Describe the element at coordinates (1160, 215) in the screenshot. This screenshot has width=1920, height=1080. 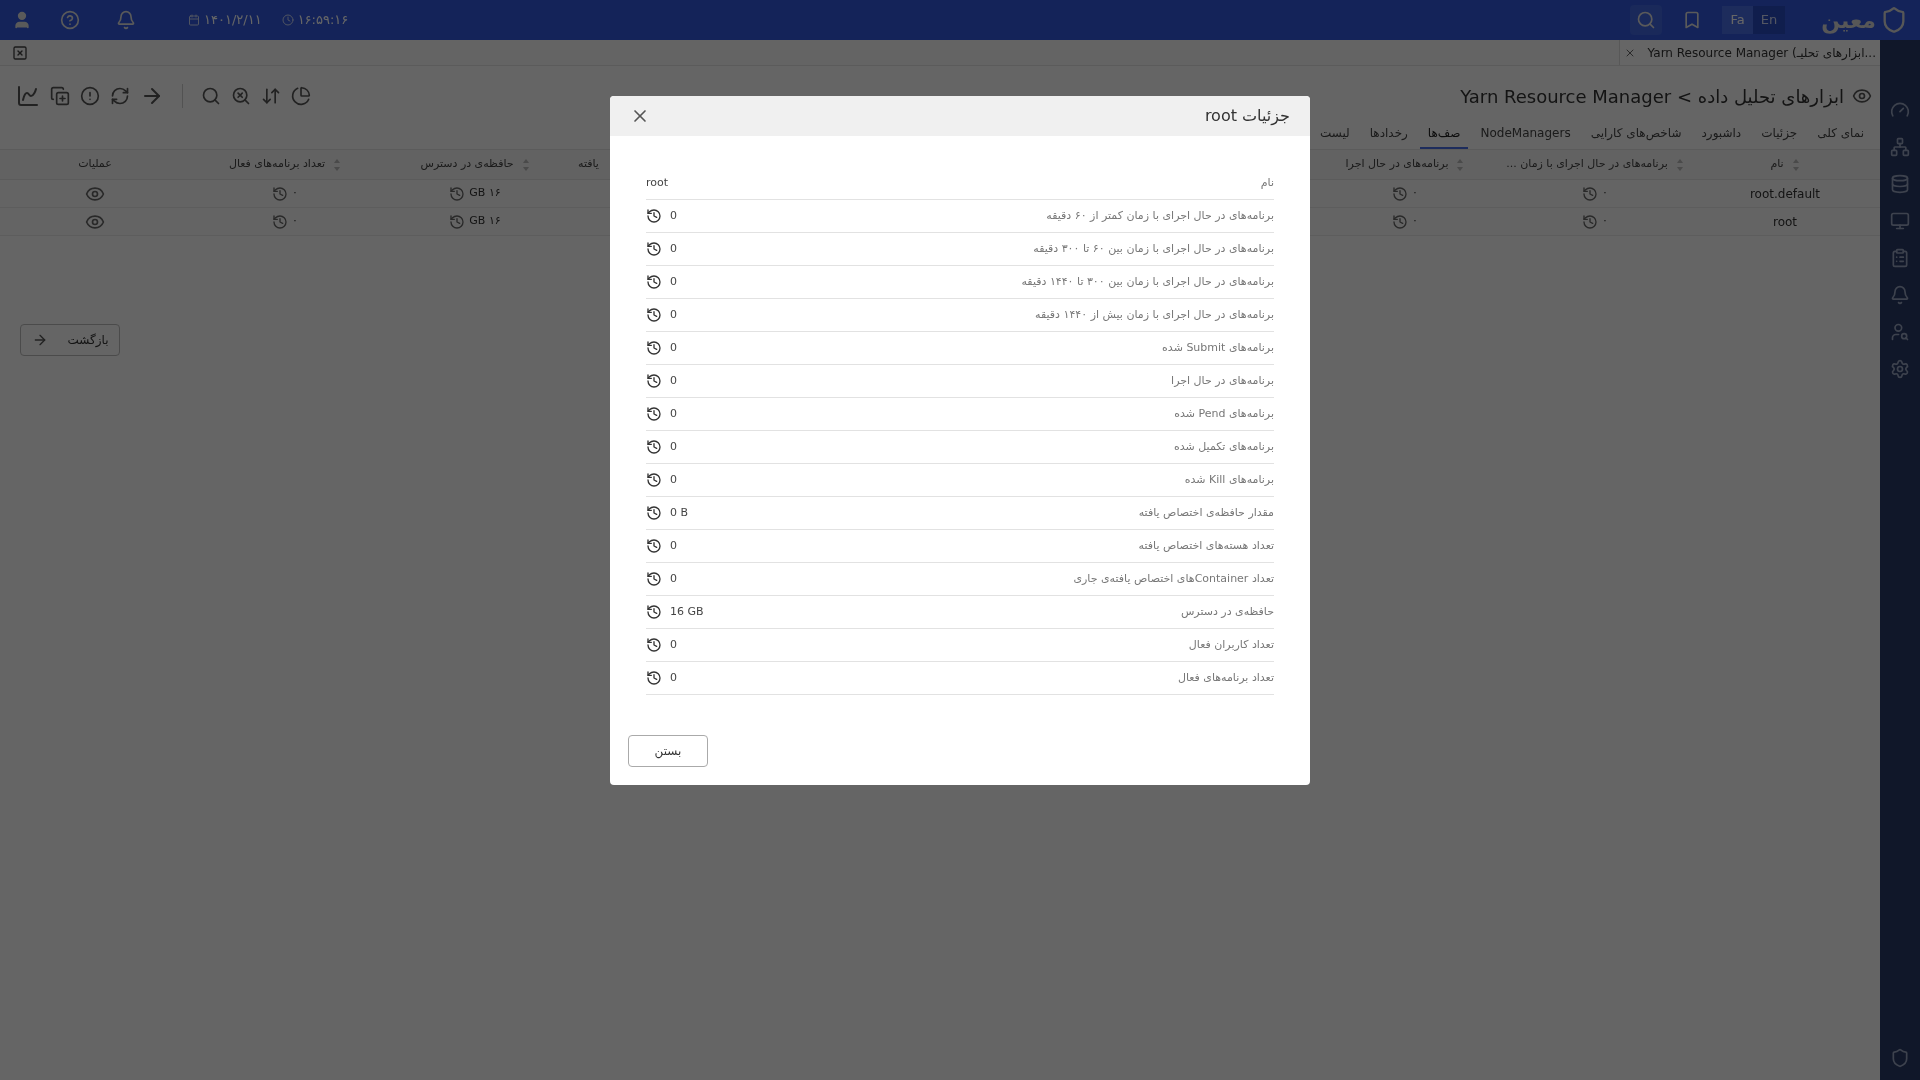
I see `field-label: برنامه‌های در حال اجرای با زمان کمتر از ۶۰ دقیقه` at that location.